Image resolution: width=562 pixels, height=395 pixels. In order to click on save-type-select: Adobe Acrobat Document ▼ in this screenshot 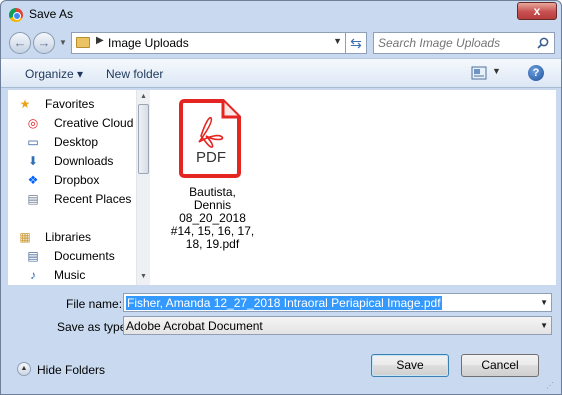, I will do `click(337, 325)`.